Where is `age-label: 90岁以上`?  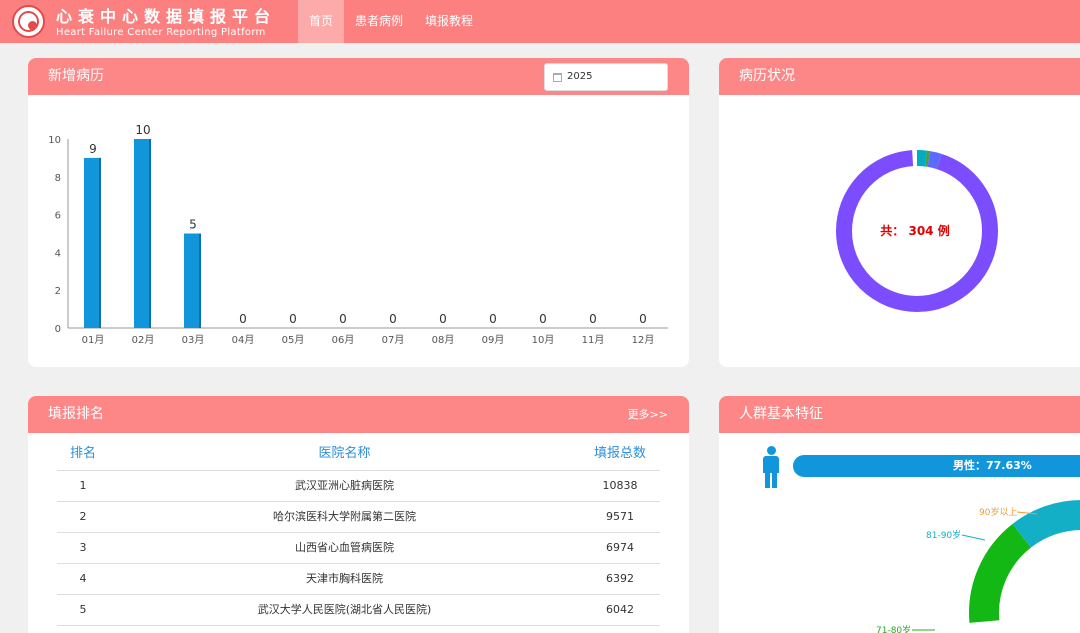
age-label: 90岁以上 is located at coordinates (998, 512).